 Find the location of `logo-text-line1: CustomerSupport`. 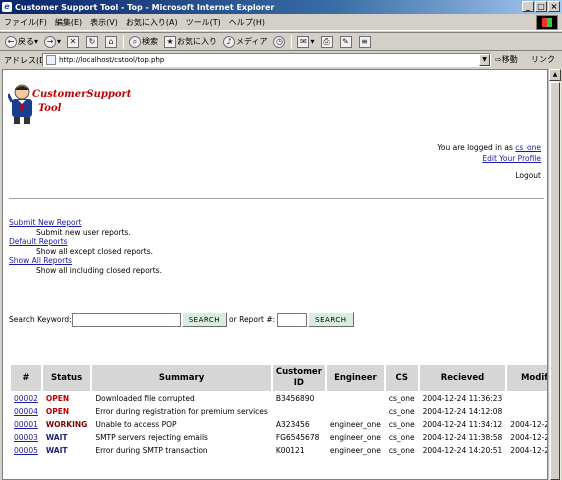

logo-text-line1: CustomerSupport is located at coordinates (82, 94).